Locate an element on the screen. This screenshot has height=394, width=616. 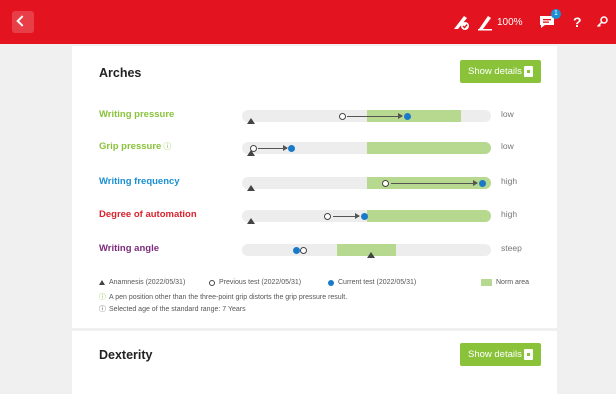
pen-check-svg is located at coordinates (461, 23).